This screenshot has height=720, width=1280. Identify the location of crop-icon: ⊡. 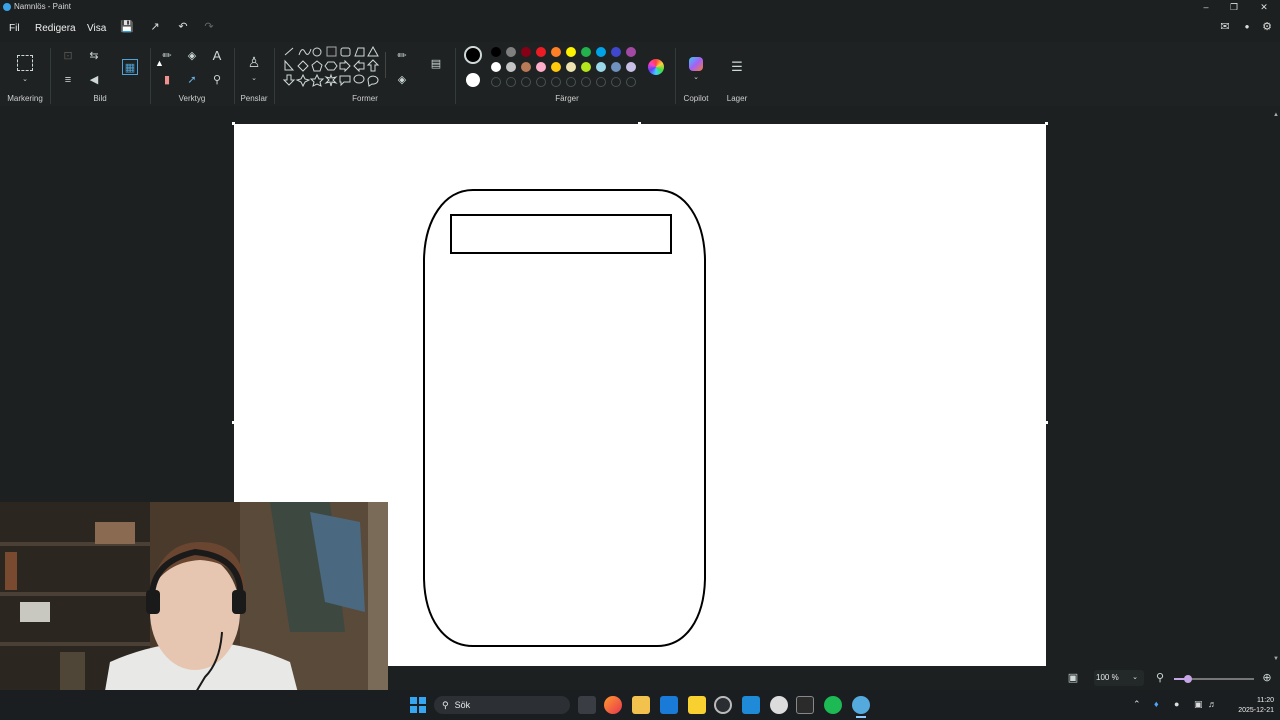
(68, 56).